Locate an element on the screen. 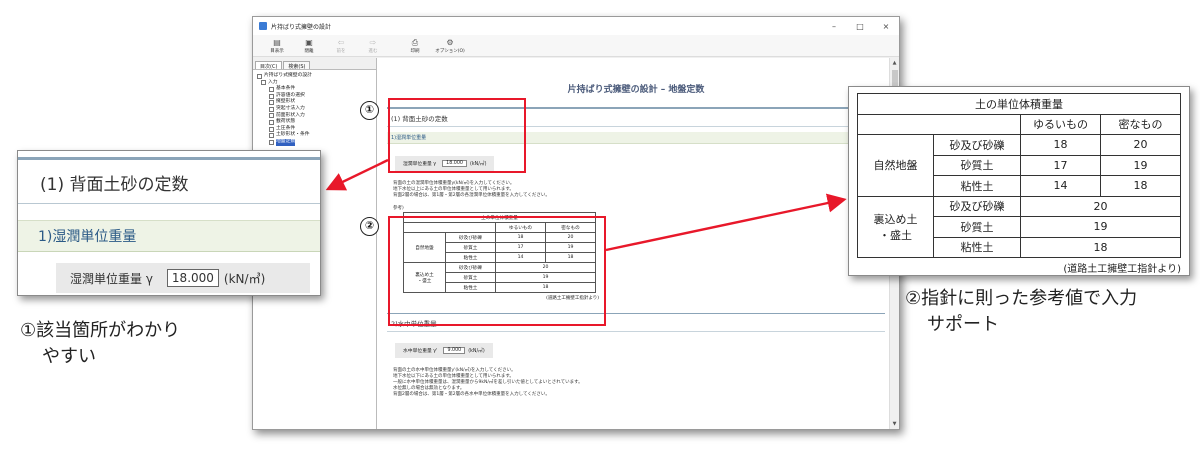 This screenshot has height=449, width=1200. toolbar-back-button: ⇦ 前を is located at coordinates (341, 46).